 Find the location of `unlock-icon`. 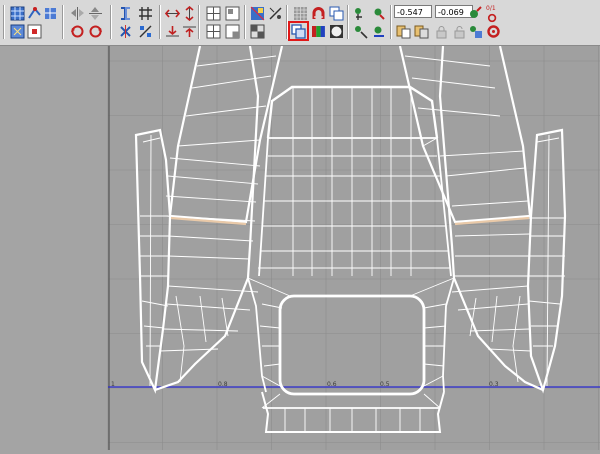

unlock-icon is located at coordinates (459, 31).